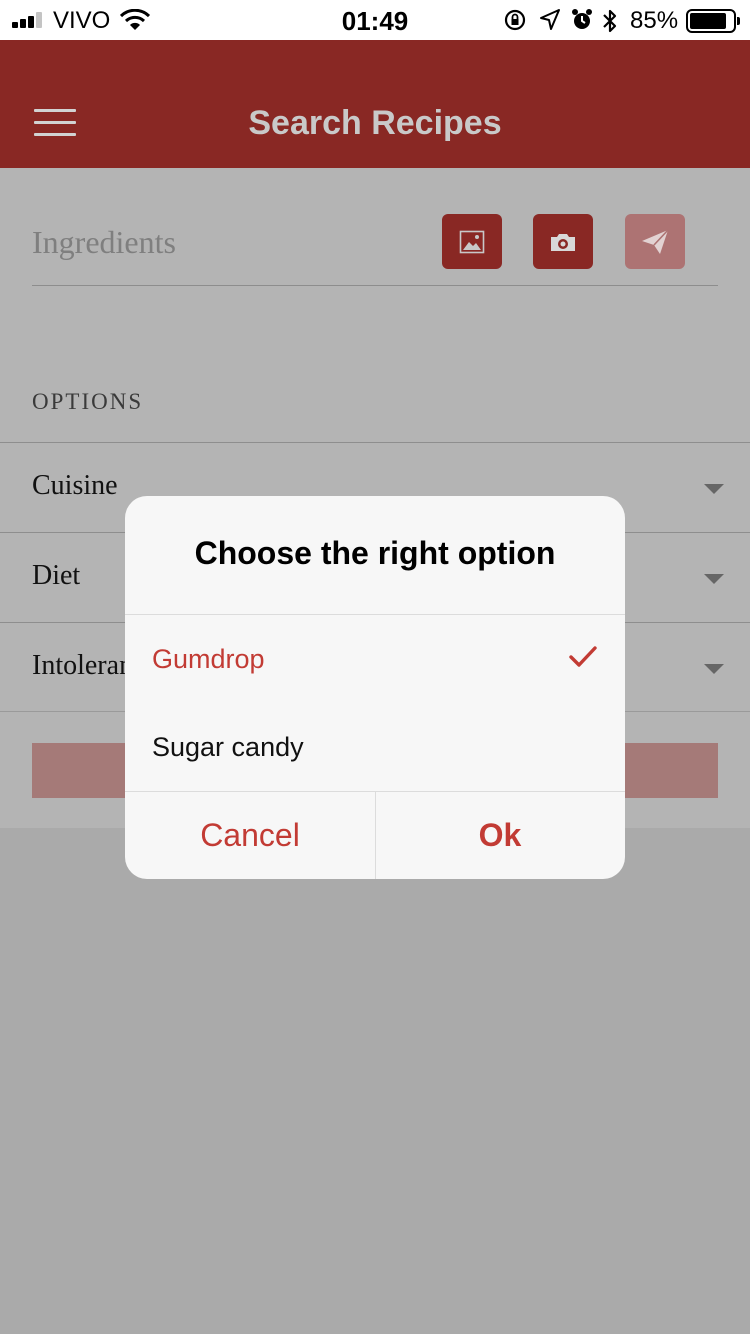 This screenshot has height=1334, width=750. Describe the element at coordinates (83, 665) in the screenshot. I see `intolerances-label: Intoleran` at that location.